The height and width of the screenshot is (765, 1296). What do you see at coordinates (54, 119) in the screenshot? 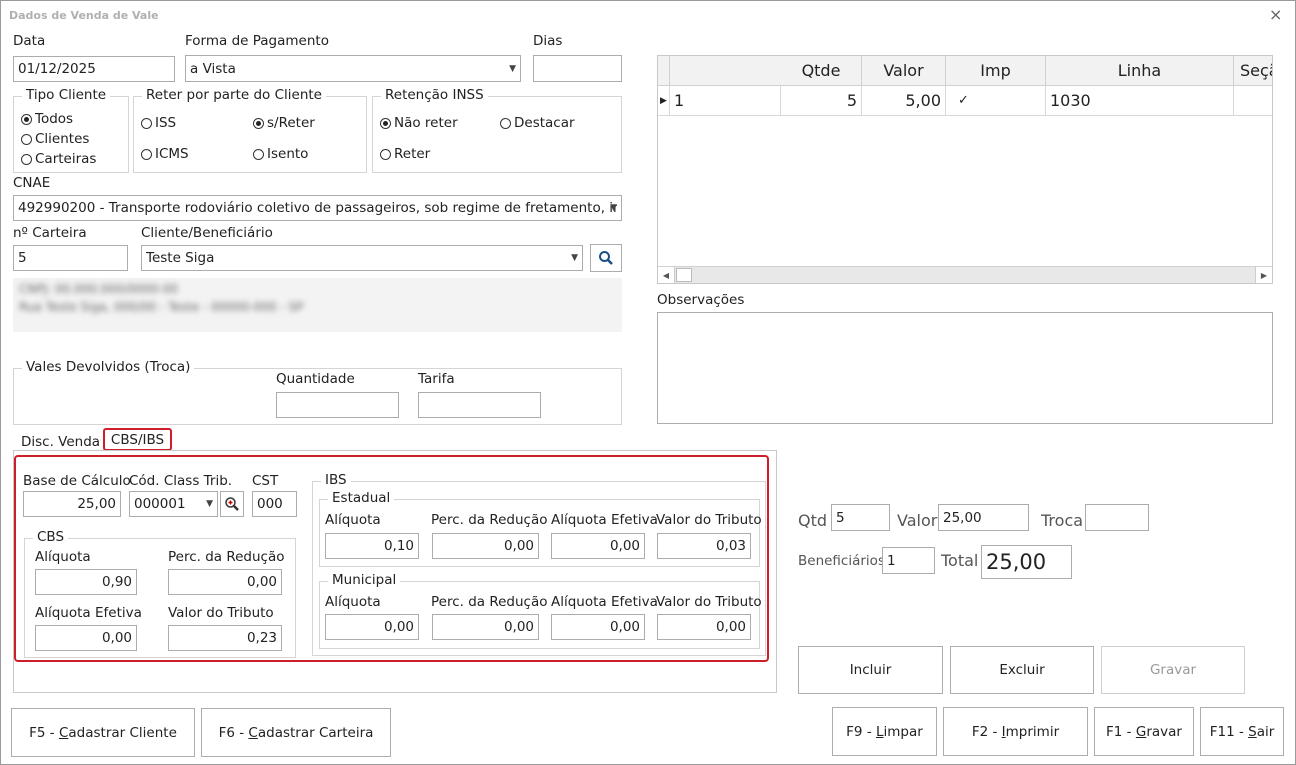
I see `option-label: Todos` at bounding box center [54, 119].